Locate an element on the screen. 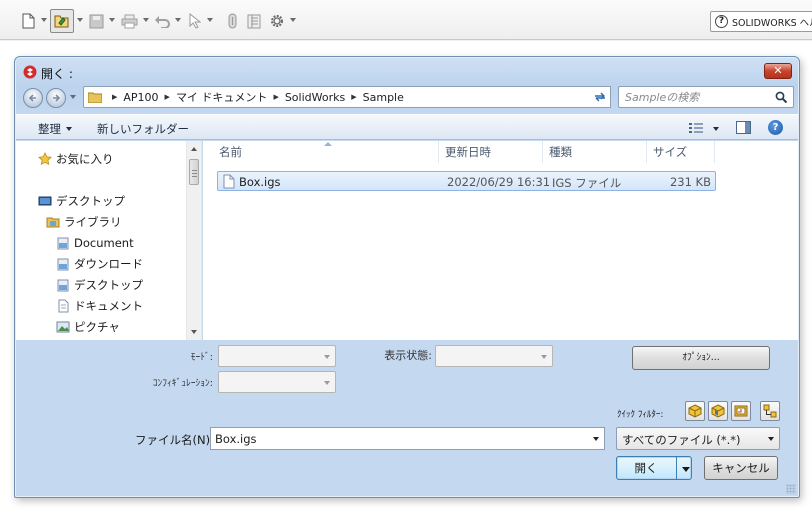 This screenshot has width=812, height=512. display-state-combo is located at coordinates (494, 356).